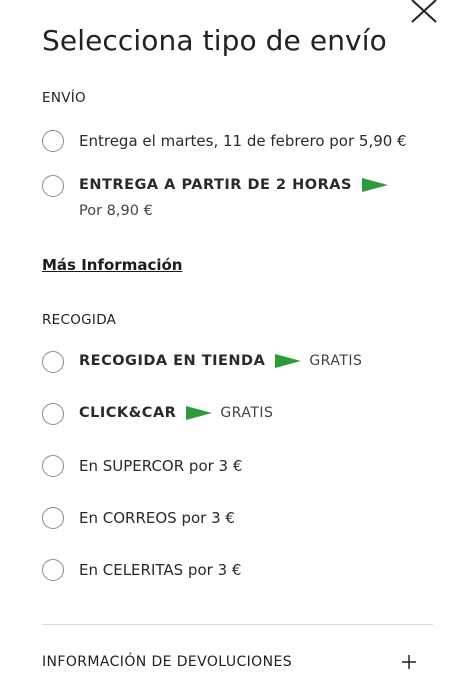 The height and width of the screenshot is (699, 475). What do you see at coordinates (214, 40) in the screenshot?
I see `modal-title: Selecciona tipo de envío` at bounding box center [214, 40].